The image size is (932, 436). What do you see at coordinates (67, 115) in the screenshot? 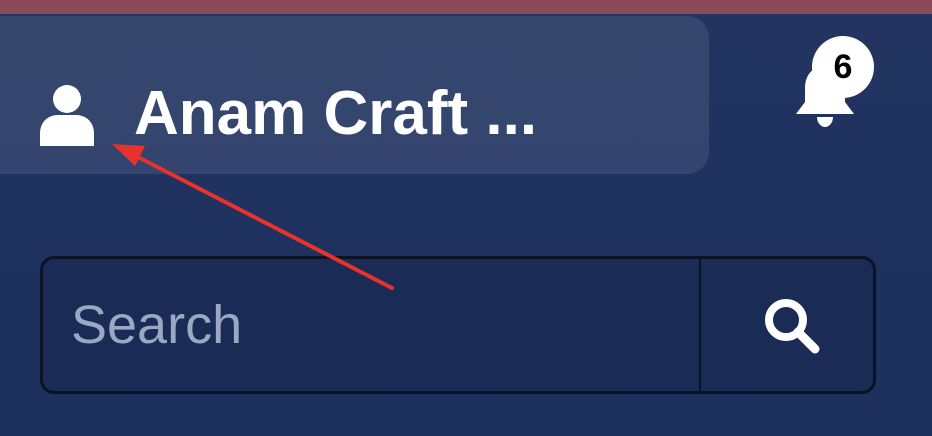
I see `user-icon` at bounding box center [67, 115].